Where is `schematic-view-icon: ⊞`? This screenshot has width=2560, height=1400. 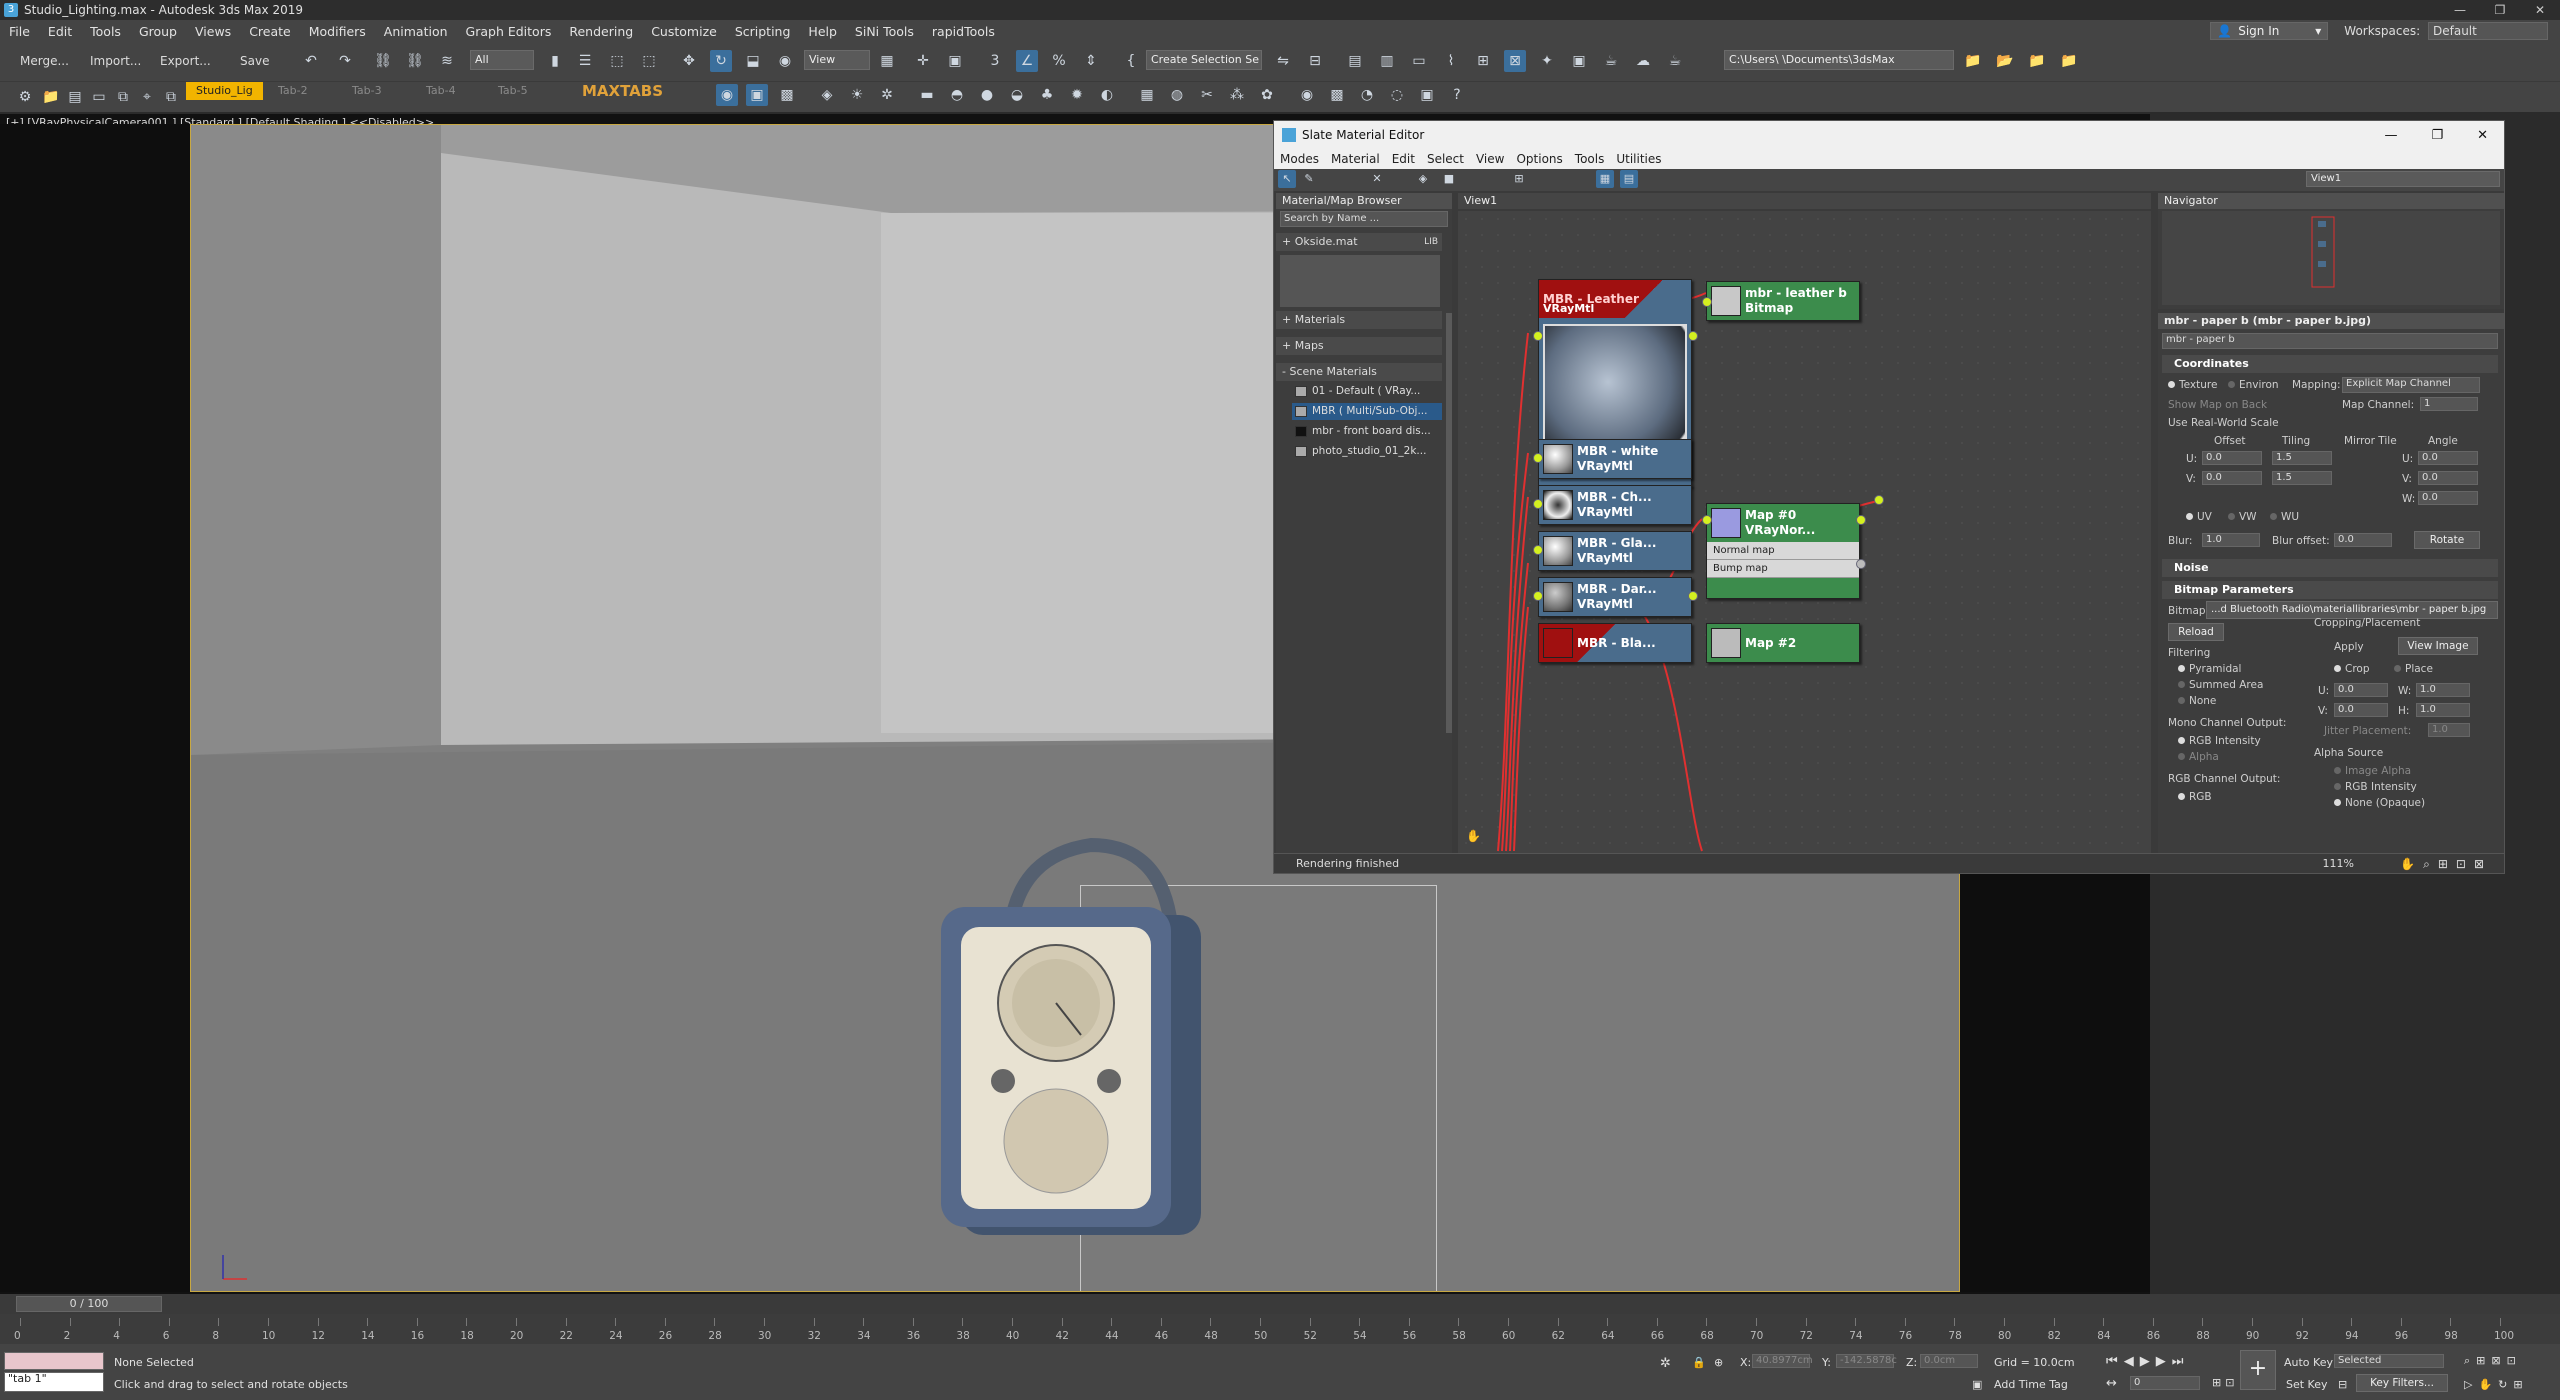 schematic-view-icon: ⊞ is located at coordinates (1483, 61).